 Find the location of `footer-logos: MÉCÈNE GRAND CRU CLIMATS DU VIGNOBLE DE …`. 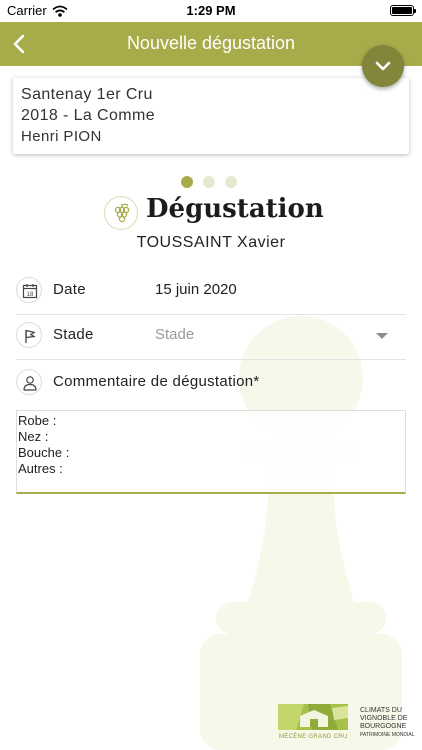

footer-logos: MÉCÈNE GRAND CRU CLIMATS DU VIGNOBLE DE … is located at coordinates (348, 722).